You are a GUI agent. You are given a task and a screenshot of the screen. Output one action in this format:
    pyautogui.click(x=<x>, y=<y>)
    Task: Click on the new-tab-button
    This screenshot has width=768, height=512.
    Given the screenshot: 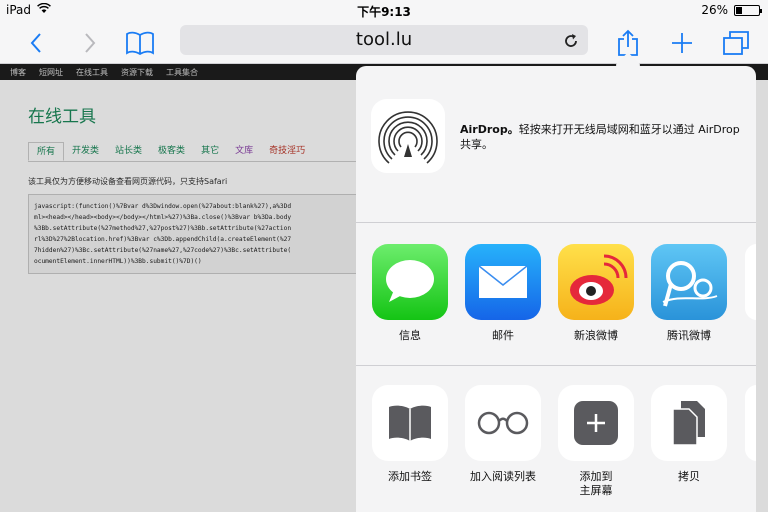 What is the action you would take?
    pyautogui.click(x=682, y=43)
    